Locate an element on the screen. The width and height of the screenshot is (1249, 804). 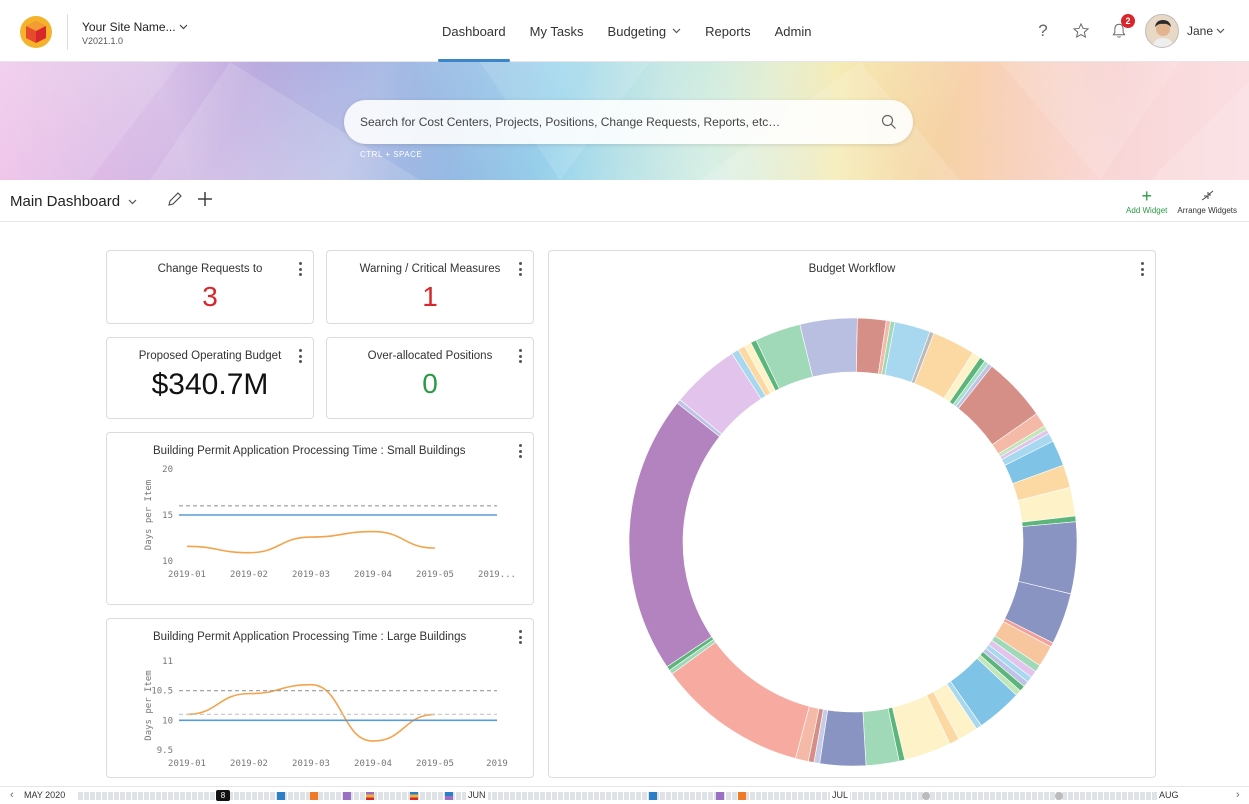
arrange-arrows-icon is located at coordinates (1207, 195).